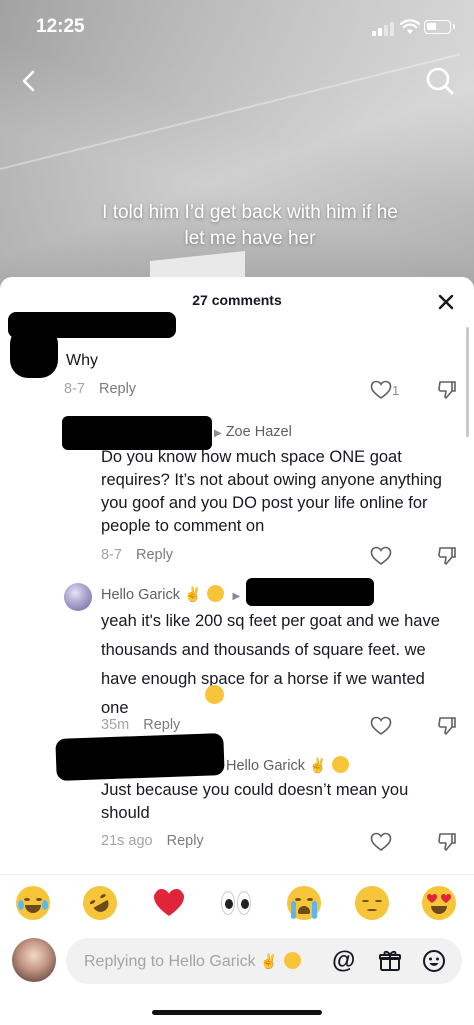  I want to click on pensive-face-icon, so click(372, 903).